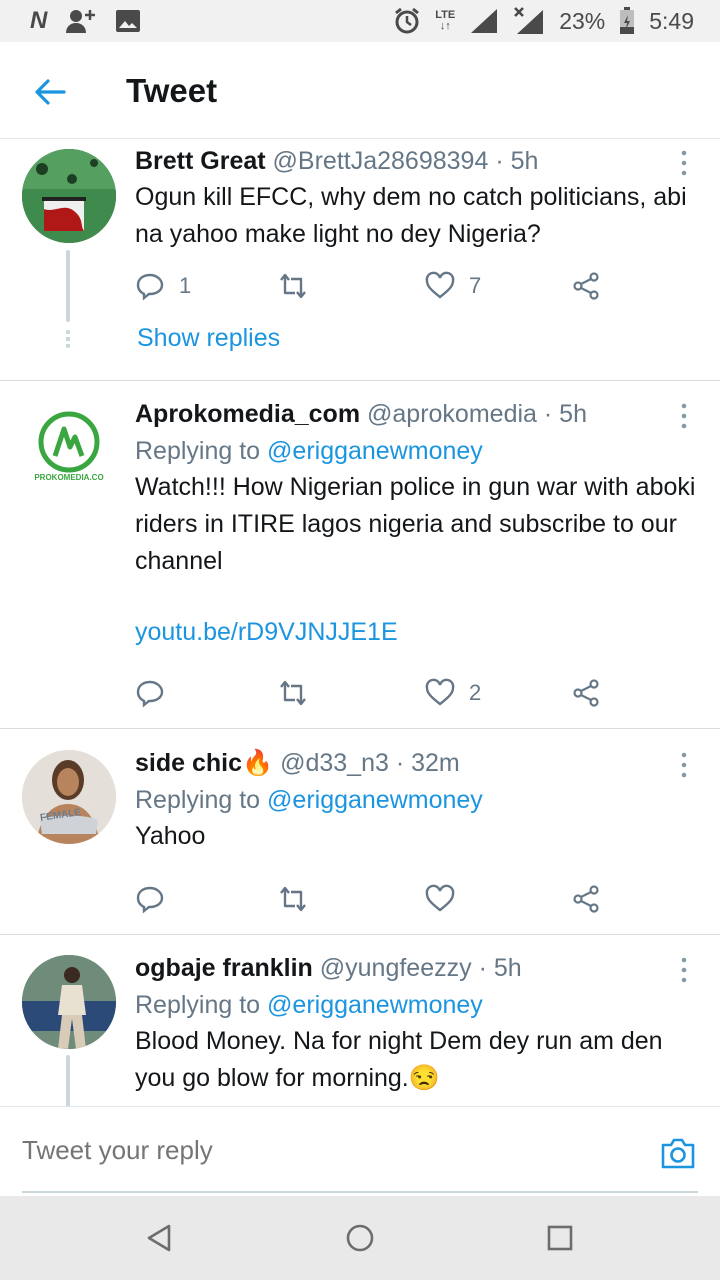  I want to click on author-handle: @BrettJa28698394, so click(381, 161).